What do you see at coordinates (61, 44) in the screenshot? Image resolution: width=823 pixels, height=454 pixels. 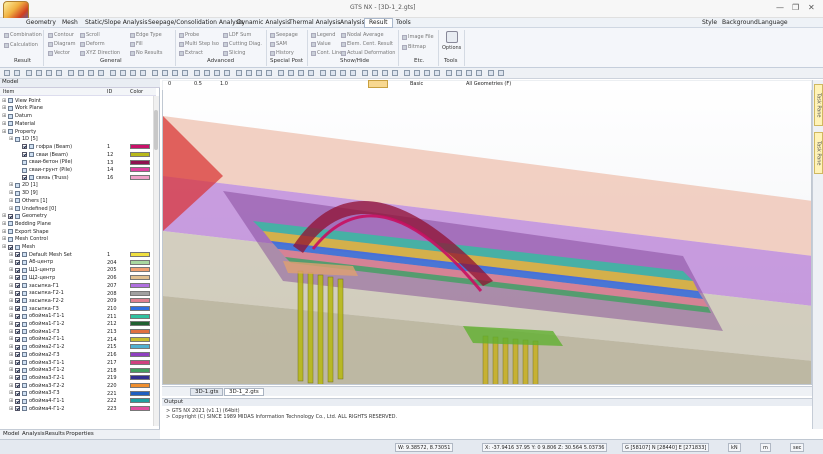 I see `ribbon-diagram: Diagram` at bounding box center [61, 44].